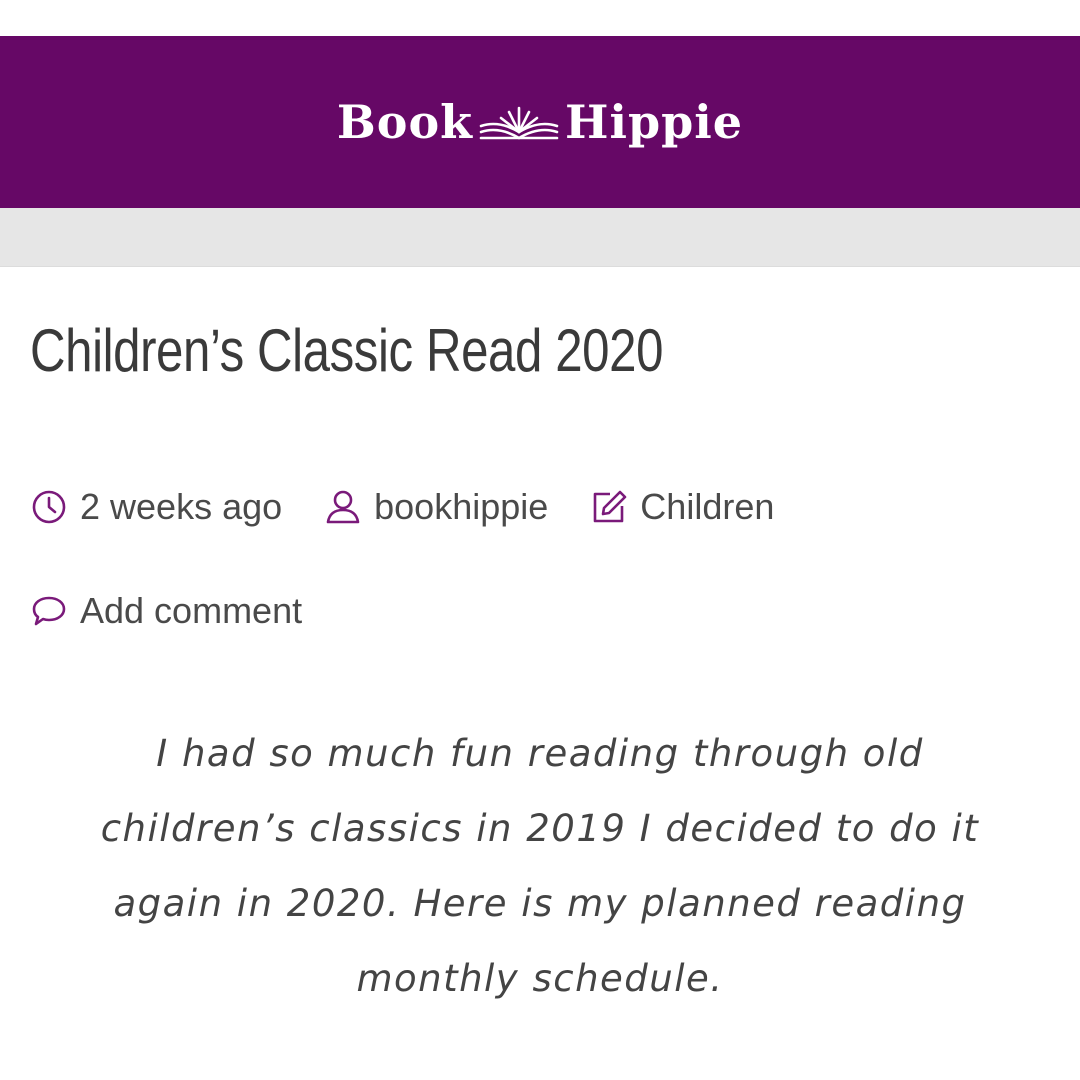 The height and width of the screenshot is (1080, 1080). What do you see at coordinates (540, 237) in the screenshot?
I see `nav-subbar` at bounding box center [540, 237].